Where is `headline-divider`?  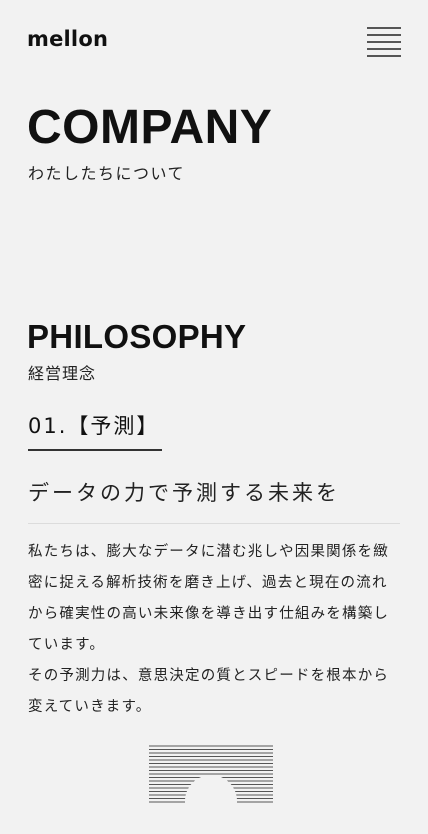
headline-divider is located at coordinates (214, 523).